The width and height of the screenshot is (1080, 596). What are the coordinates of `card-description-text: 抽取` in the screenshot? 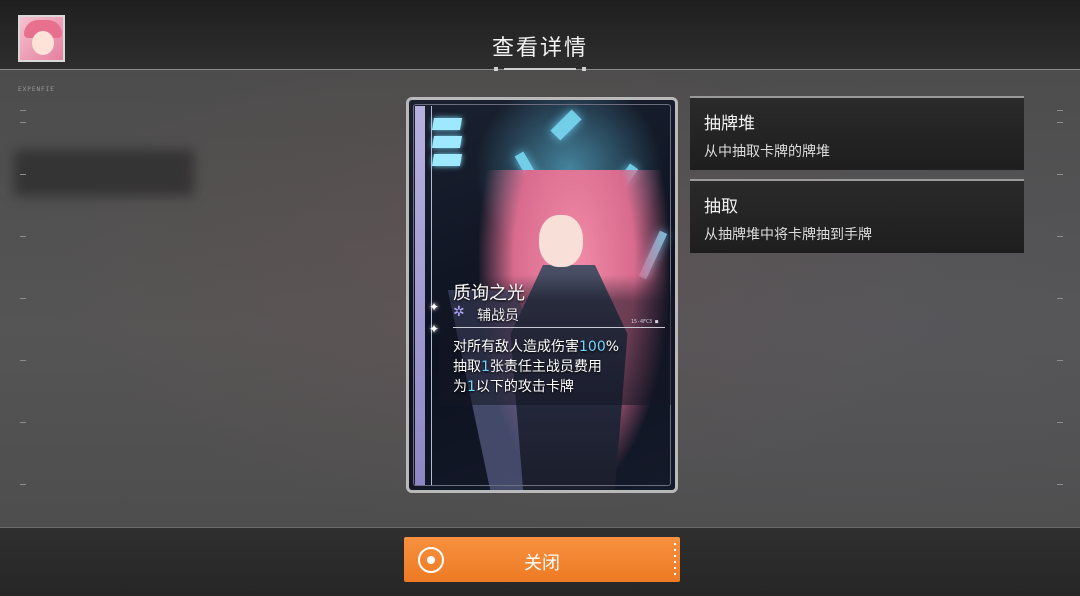 It's located at (467, 367).